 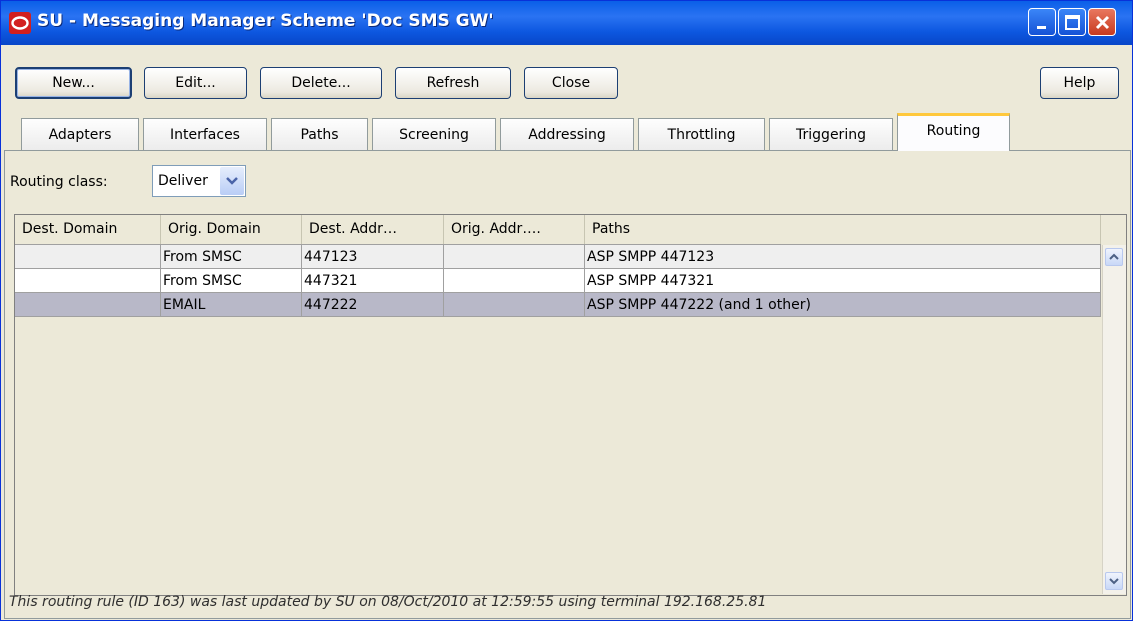 What do you see at coordinates (205, 134) in the screenshot?
I see `tab-interfaces: Interfaces` at bounding box center [205, 134].